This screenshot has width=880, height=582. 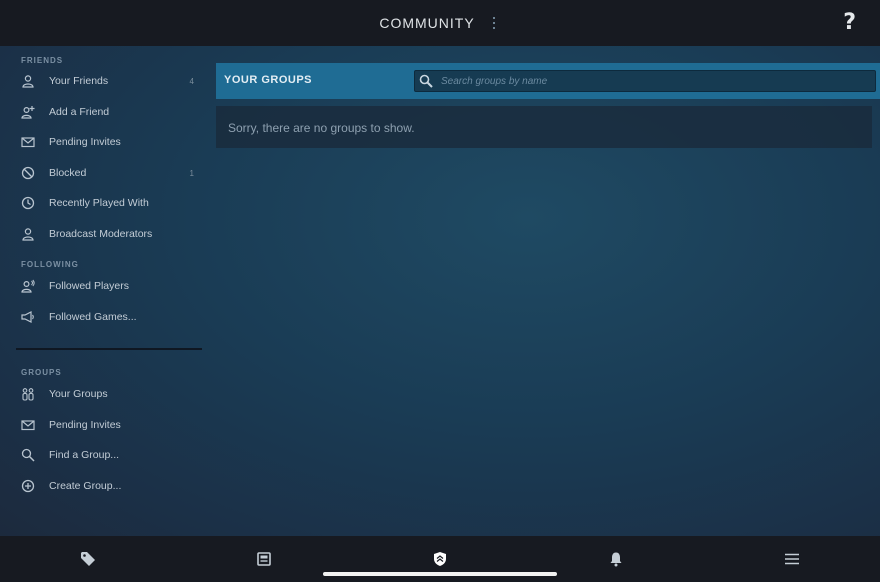 I want to click on top-bar: COMMUNITY ?, so click(x=440, y=23).